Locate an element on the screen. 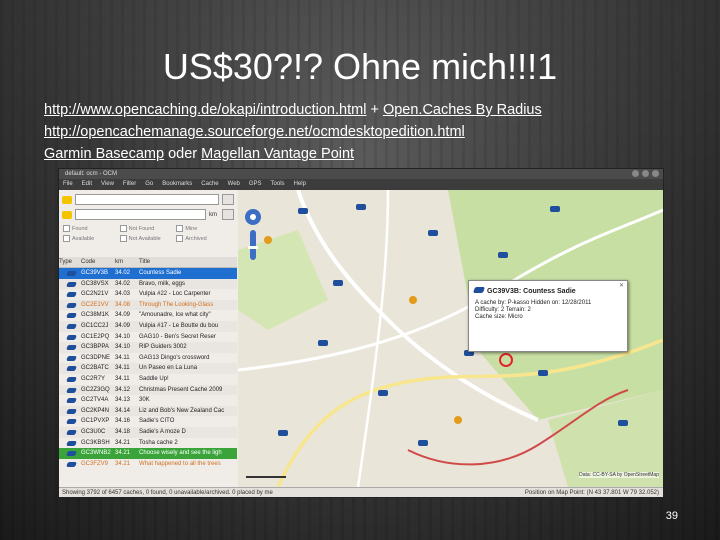 This screenshot has width=720, height=540. popup-size: Cache size: Micro is located at coordinates (499, 317).